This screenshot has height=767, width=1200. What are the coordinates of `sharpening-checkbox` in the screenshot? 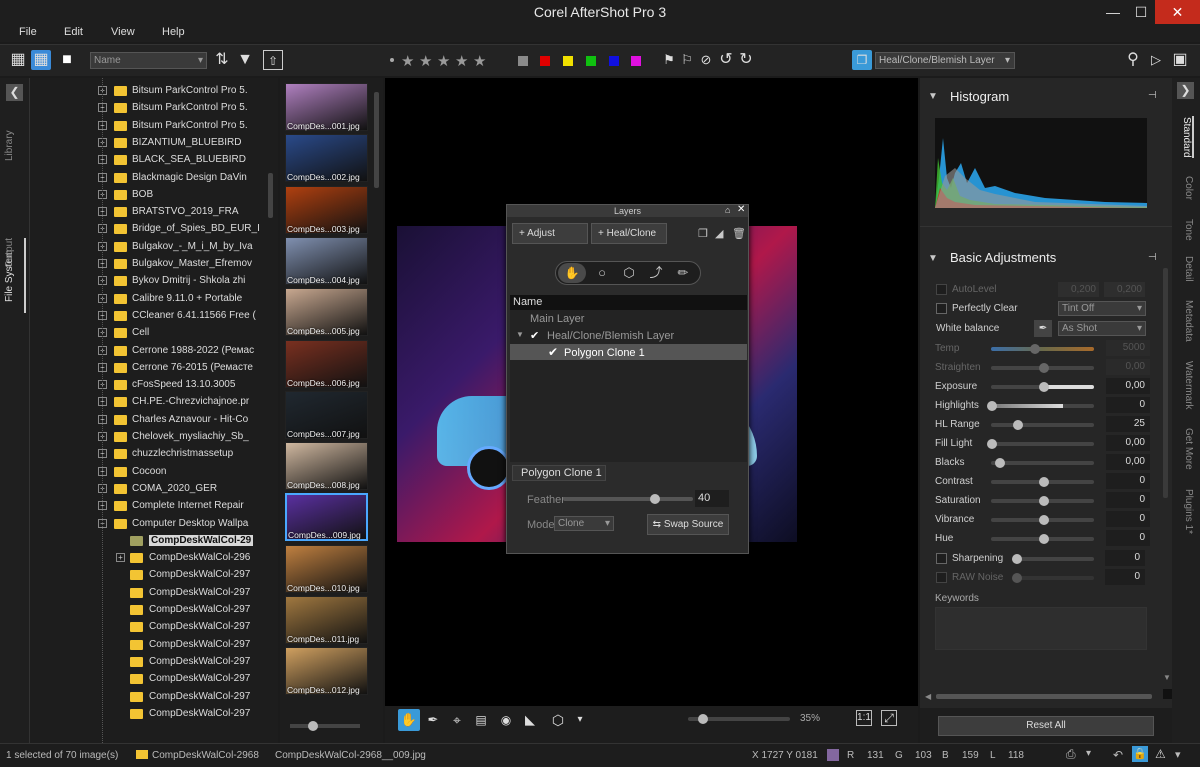 It's located at (941, 558).